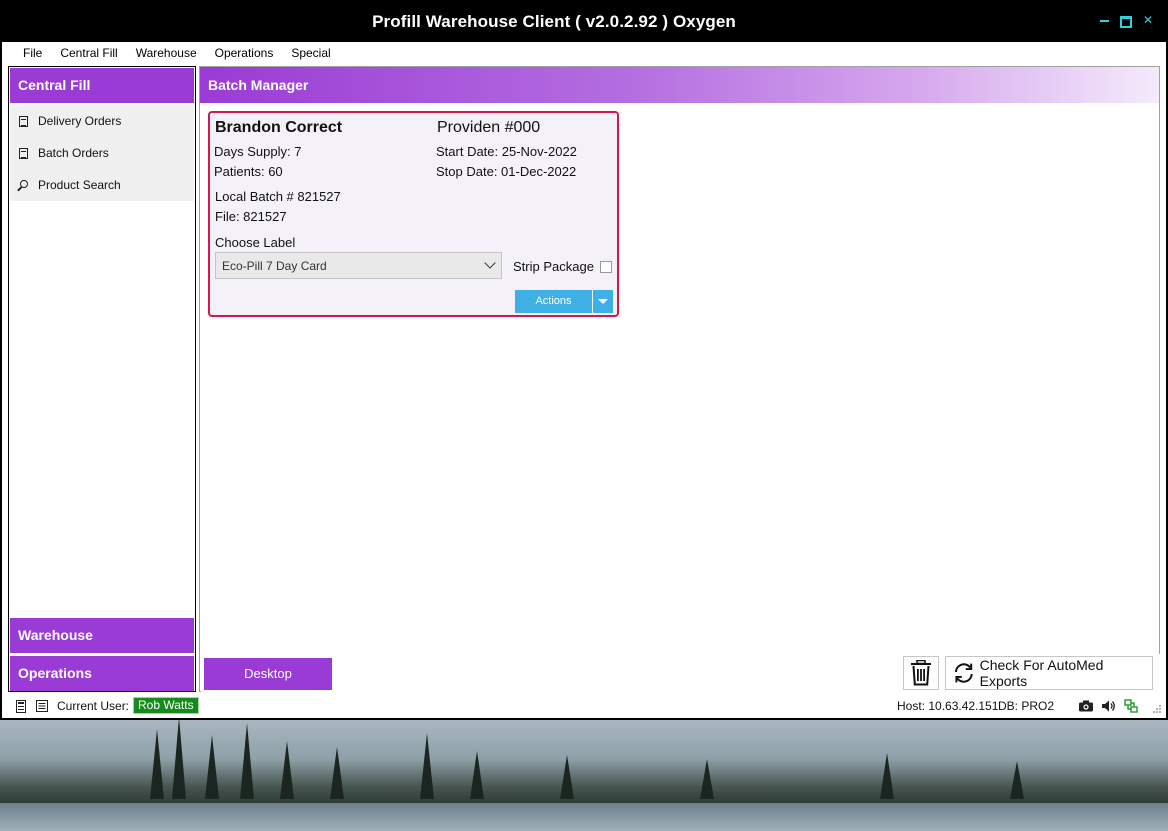 The width and height of the screenshot is (1168, 831). I want to click on speaker-icon, so click(1109, 706).